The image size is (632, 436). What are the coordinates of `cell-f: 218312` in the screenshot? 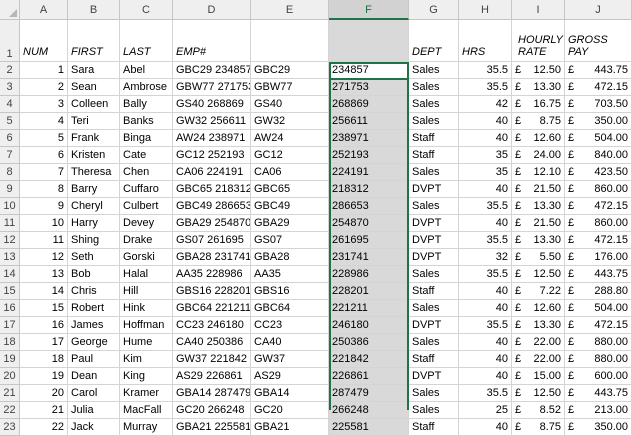 It's located at (369, 189).